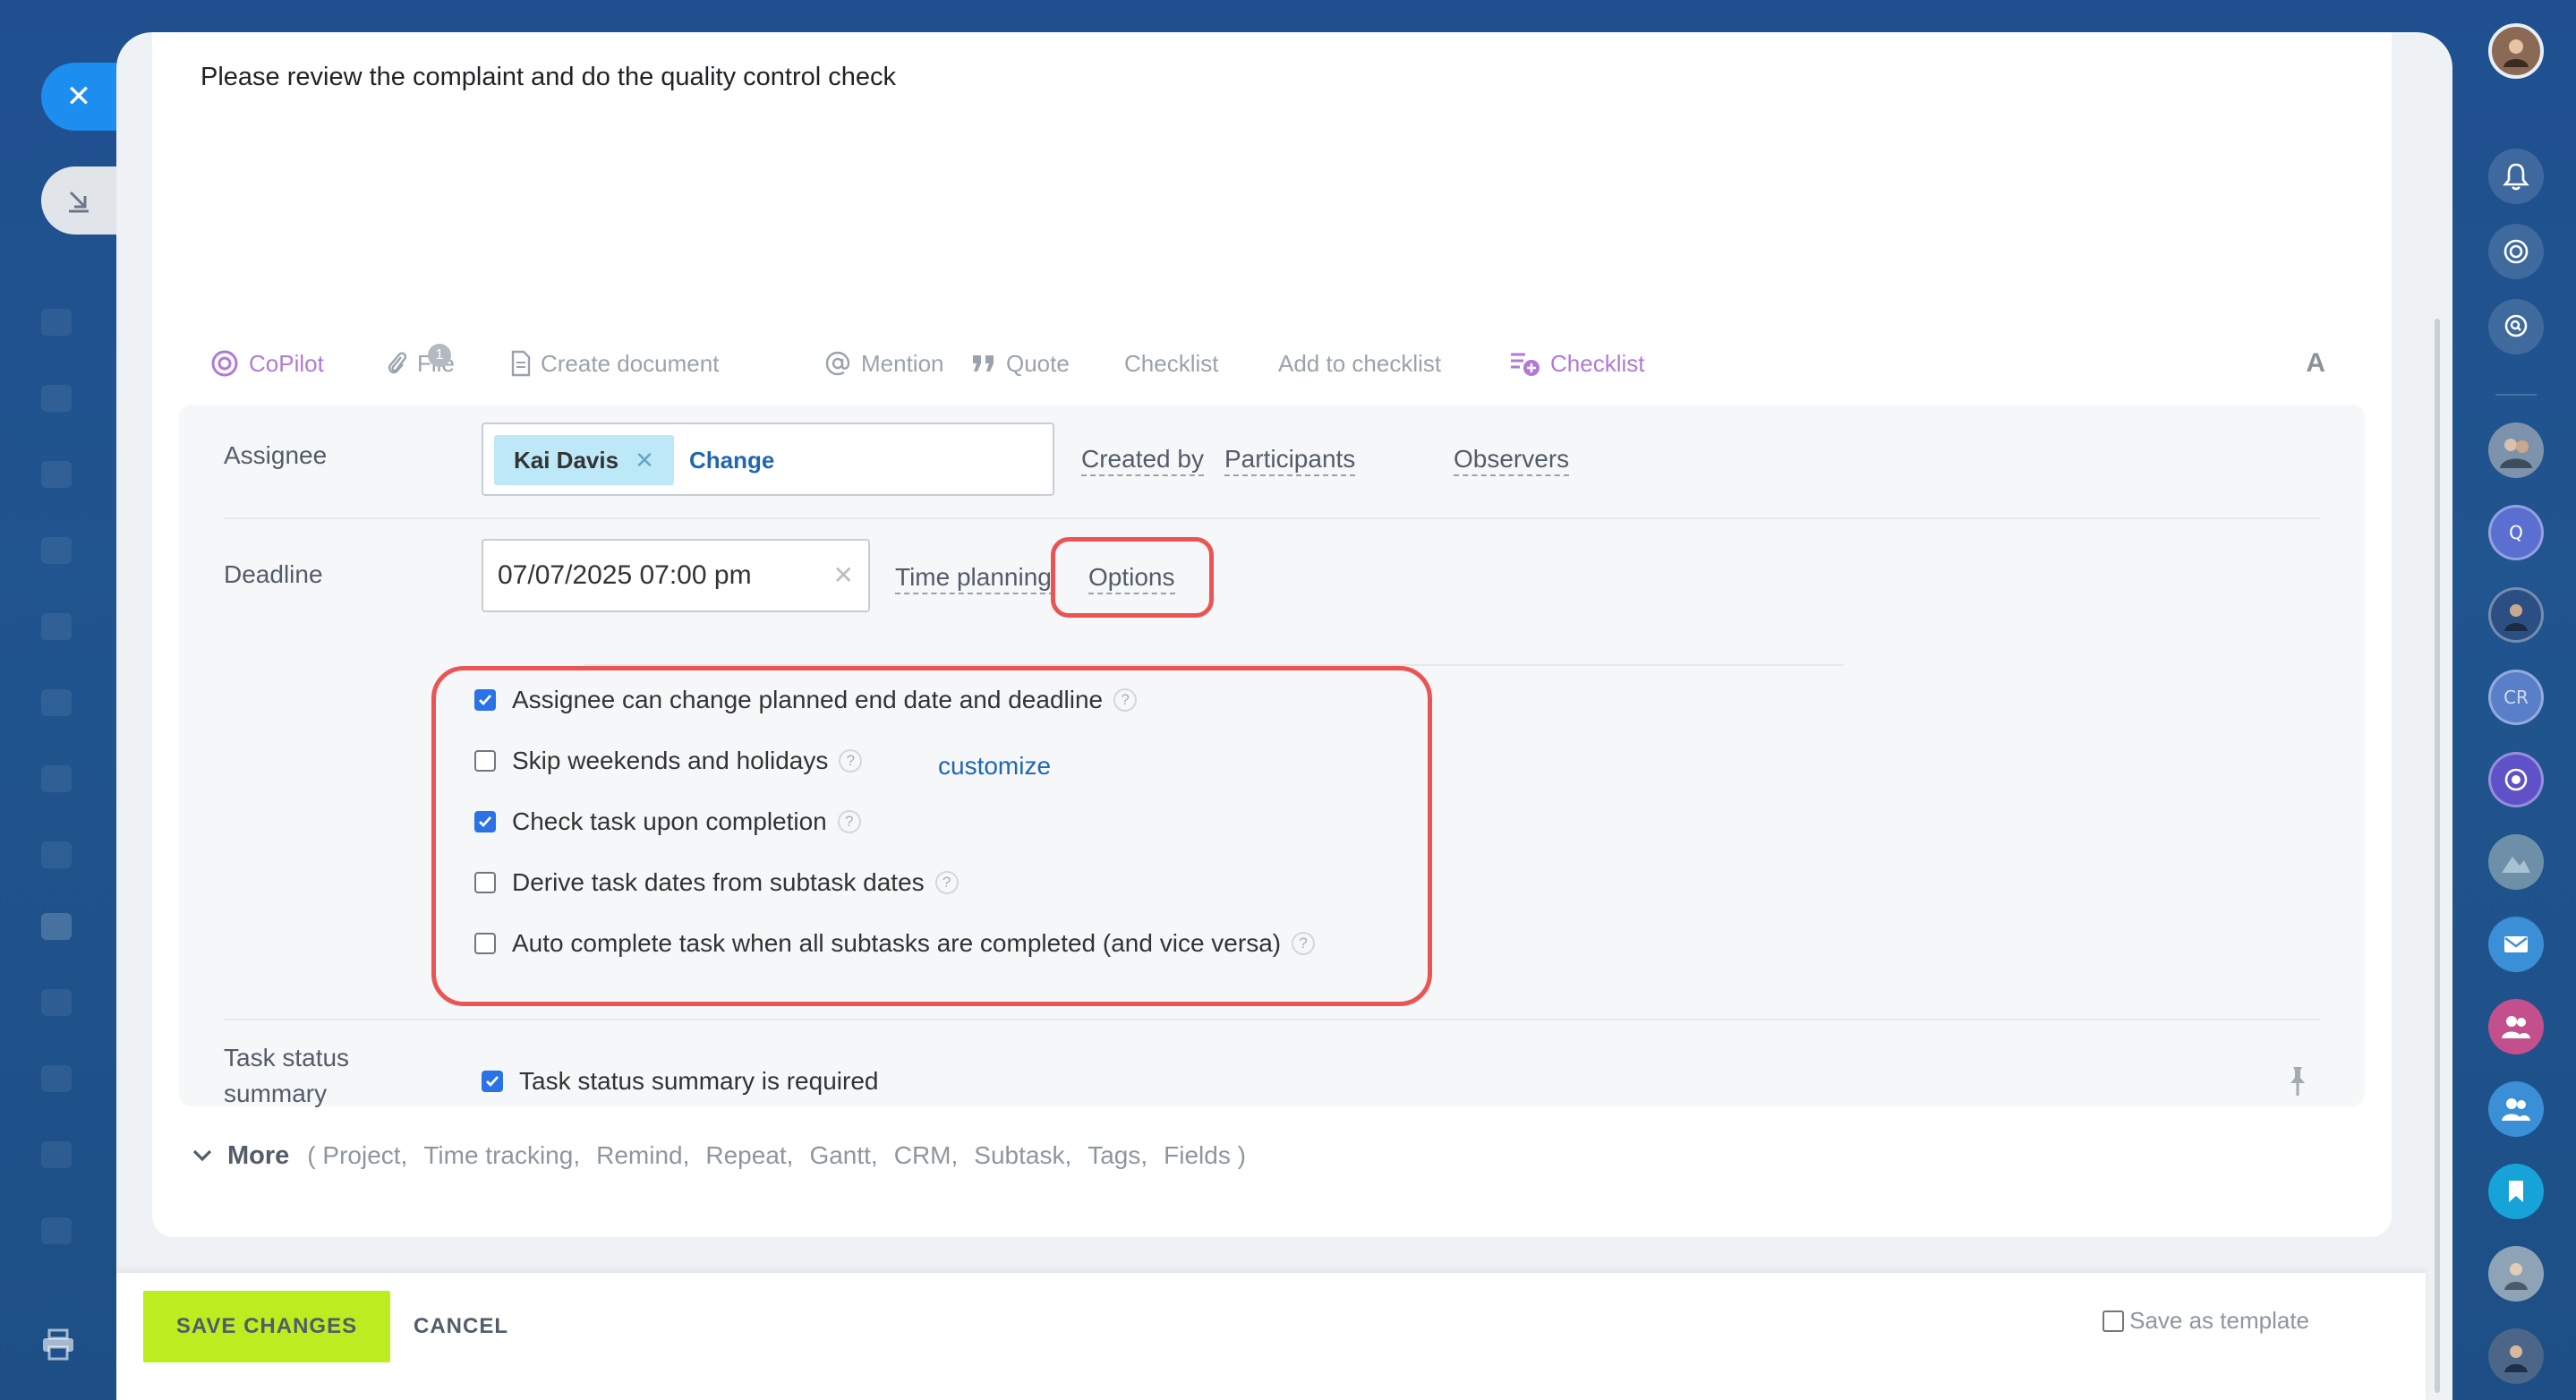 This screenshot has width=2576, height=1400. I want to click on add-to-checklist-button: Add to checklist, so click(1359, 363).